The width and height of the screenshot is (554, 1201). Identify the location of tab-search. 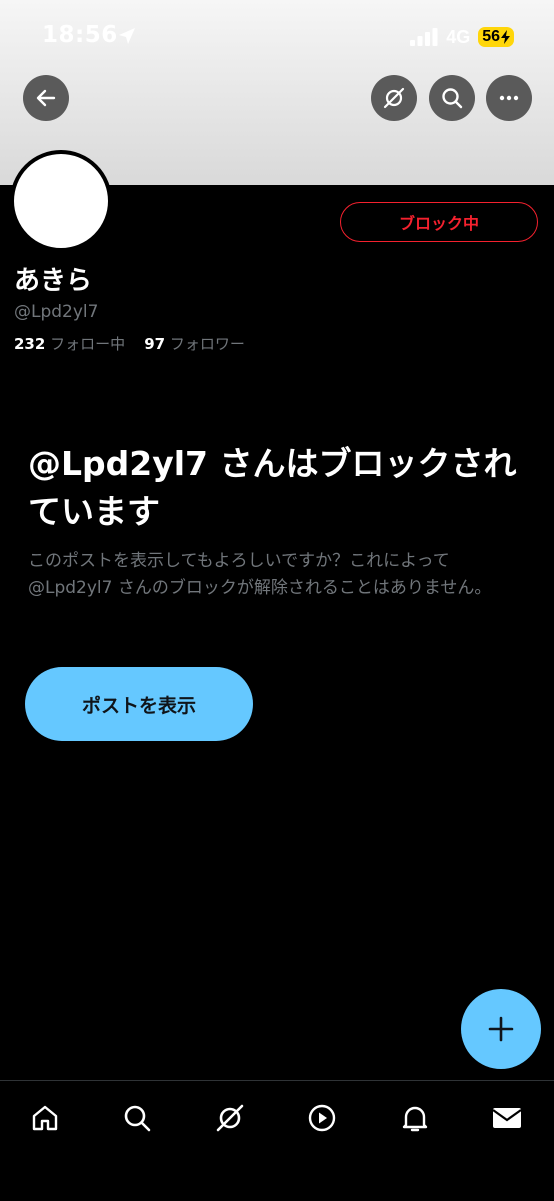
(137, 1118).